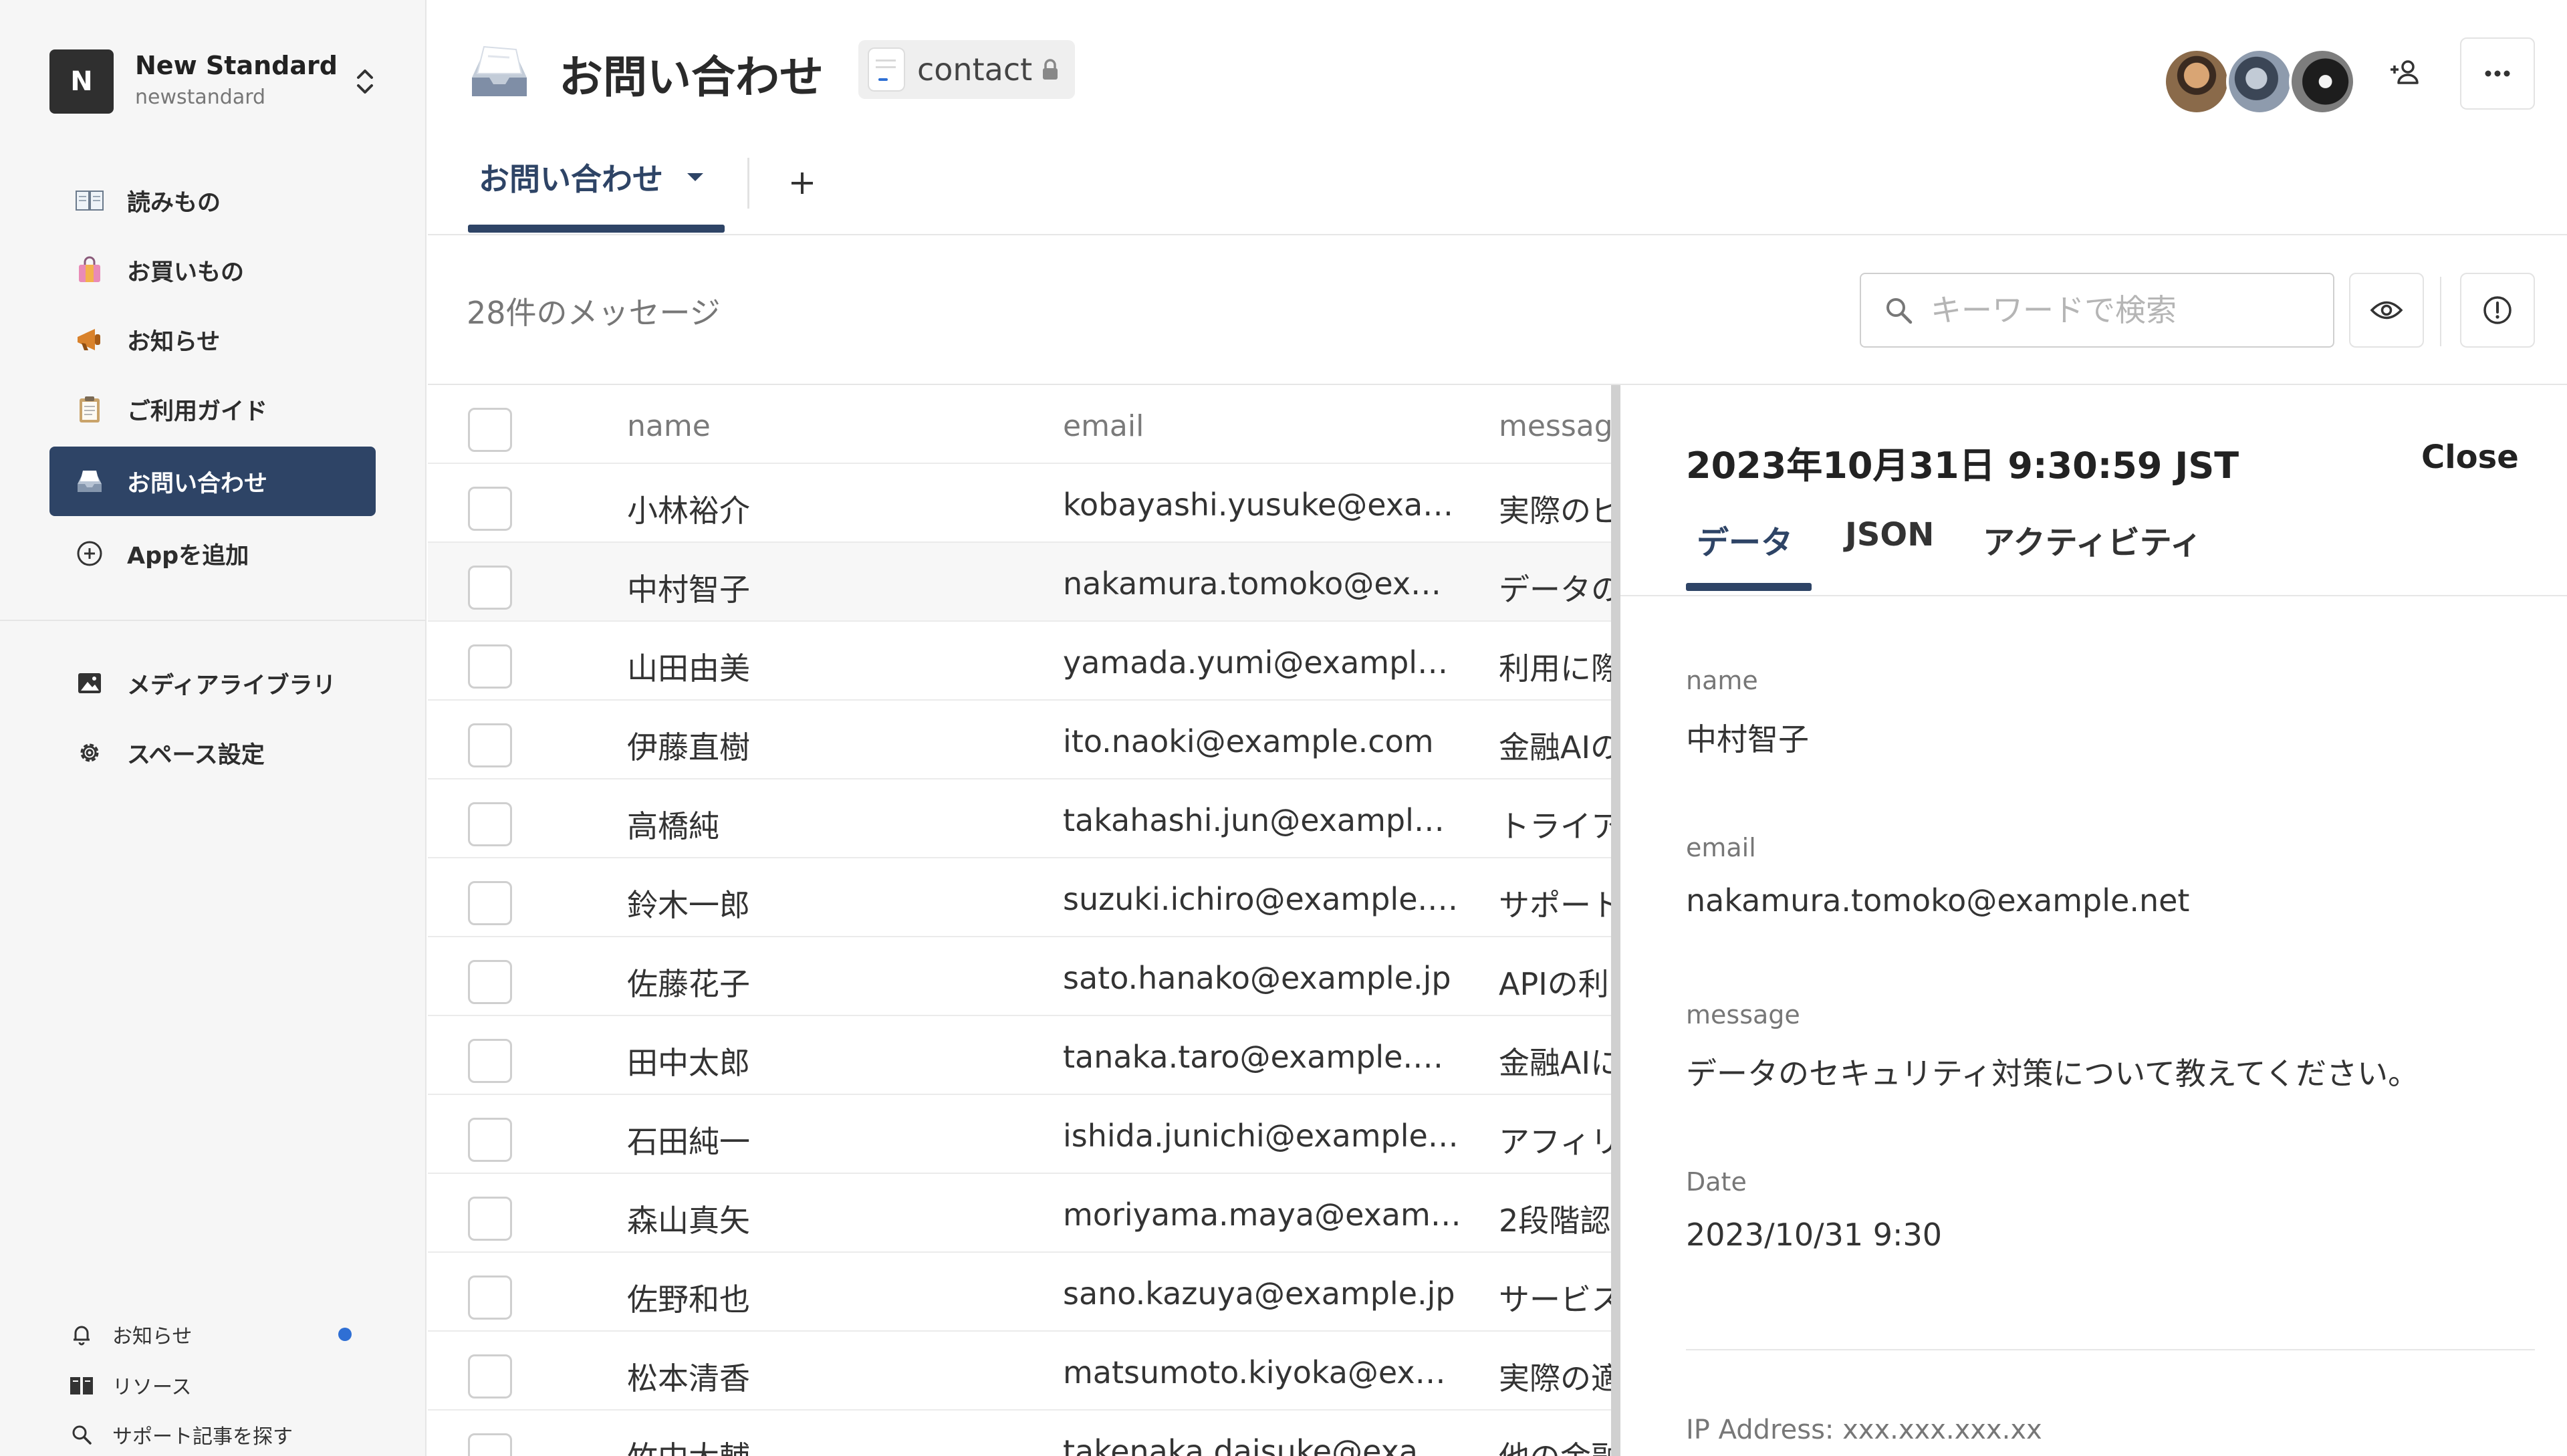  What do you see at coordinates (499, 70) in the screenshot?
I see `inbox-tray-icon` at bounding box center [499, 70].